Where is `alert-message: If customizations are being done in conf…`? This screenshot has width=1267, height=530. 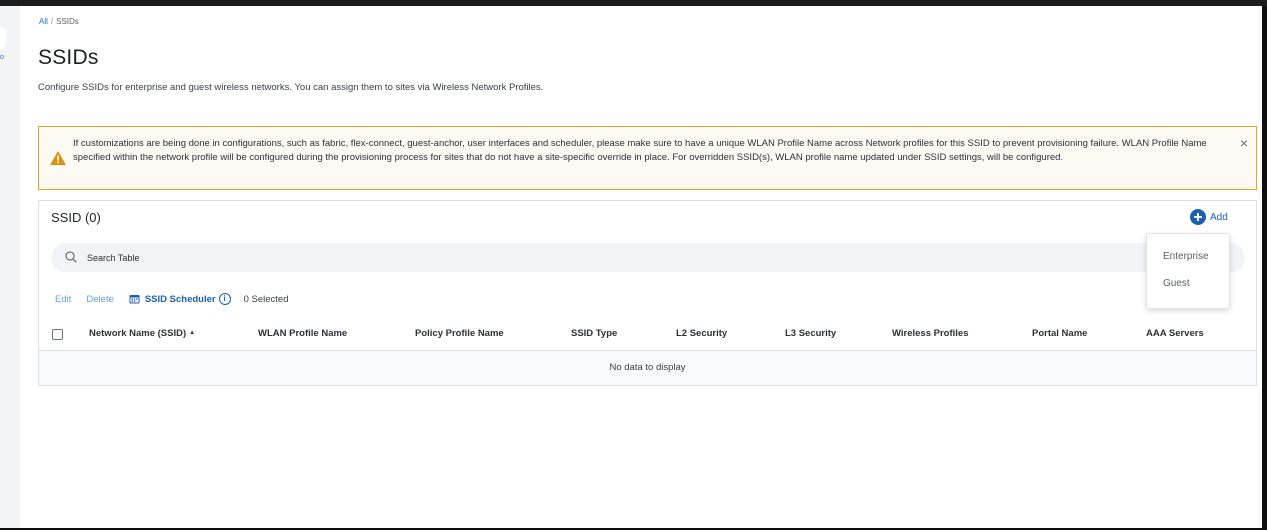
alert-message: If customizations are being done in conf… is located at coordinates (640, 150).